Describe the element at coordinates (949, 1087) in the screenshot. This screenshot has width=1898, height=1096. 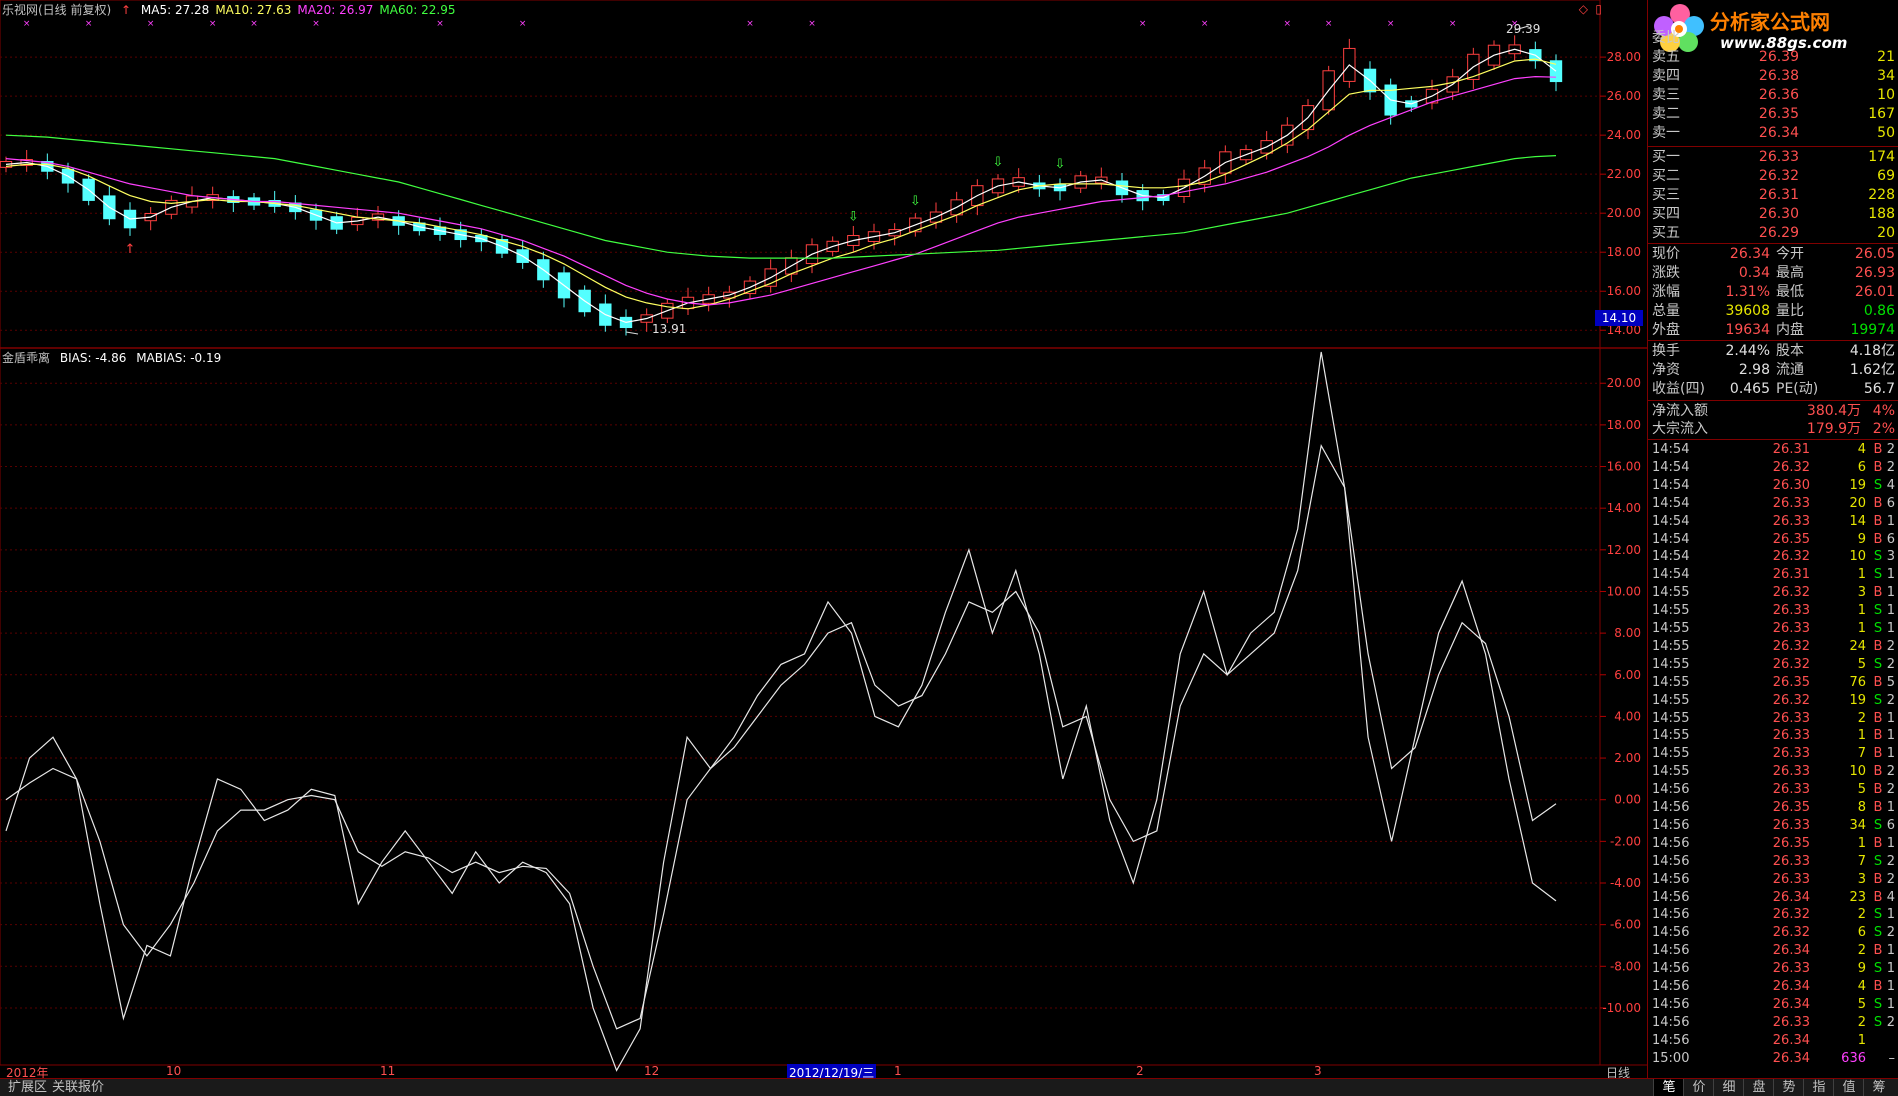
I see `bottom-bar: 扩展区 关联报价 笔价细盘势指值筹` at that location.